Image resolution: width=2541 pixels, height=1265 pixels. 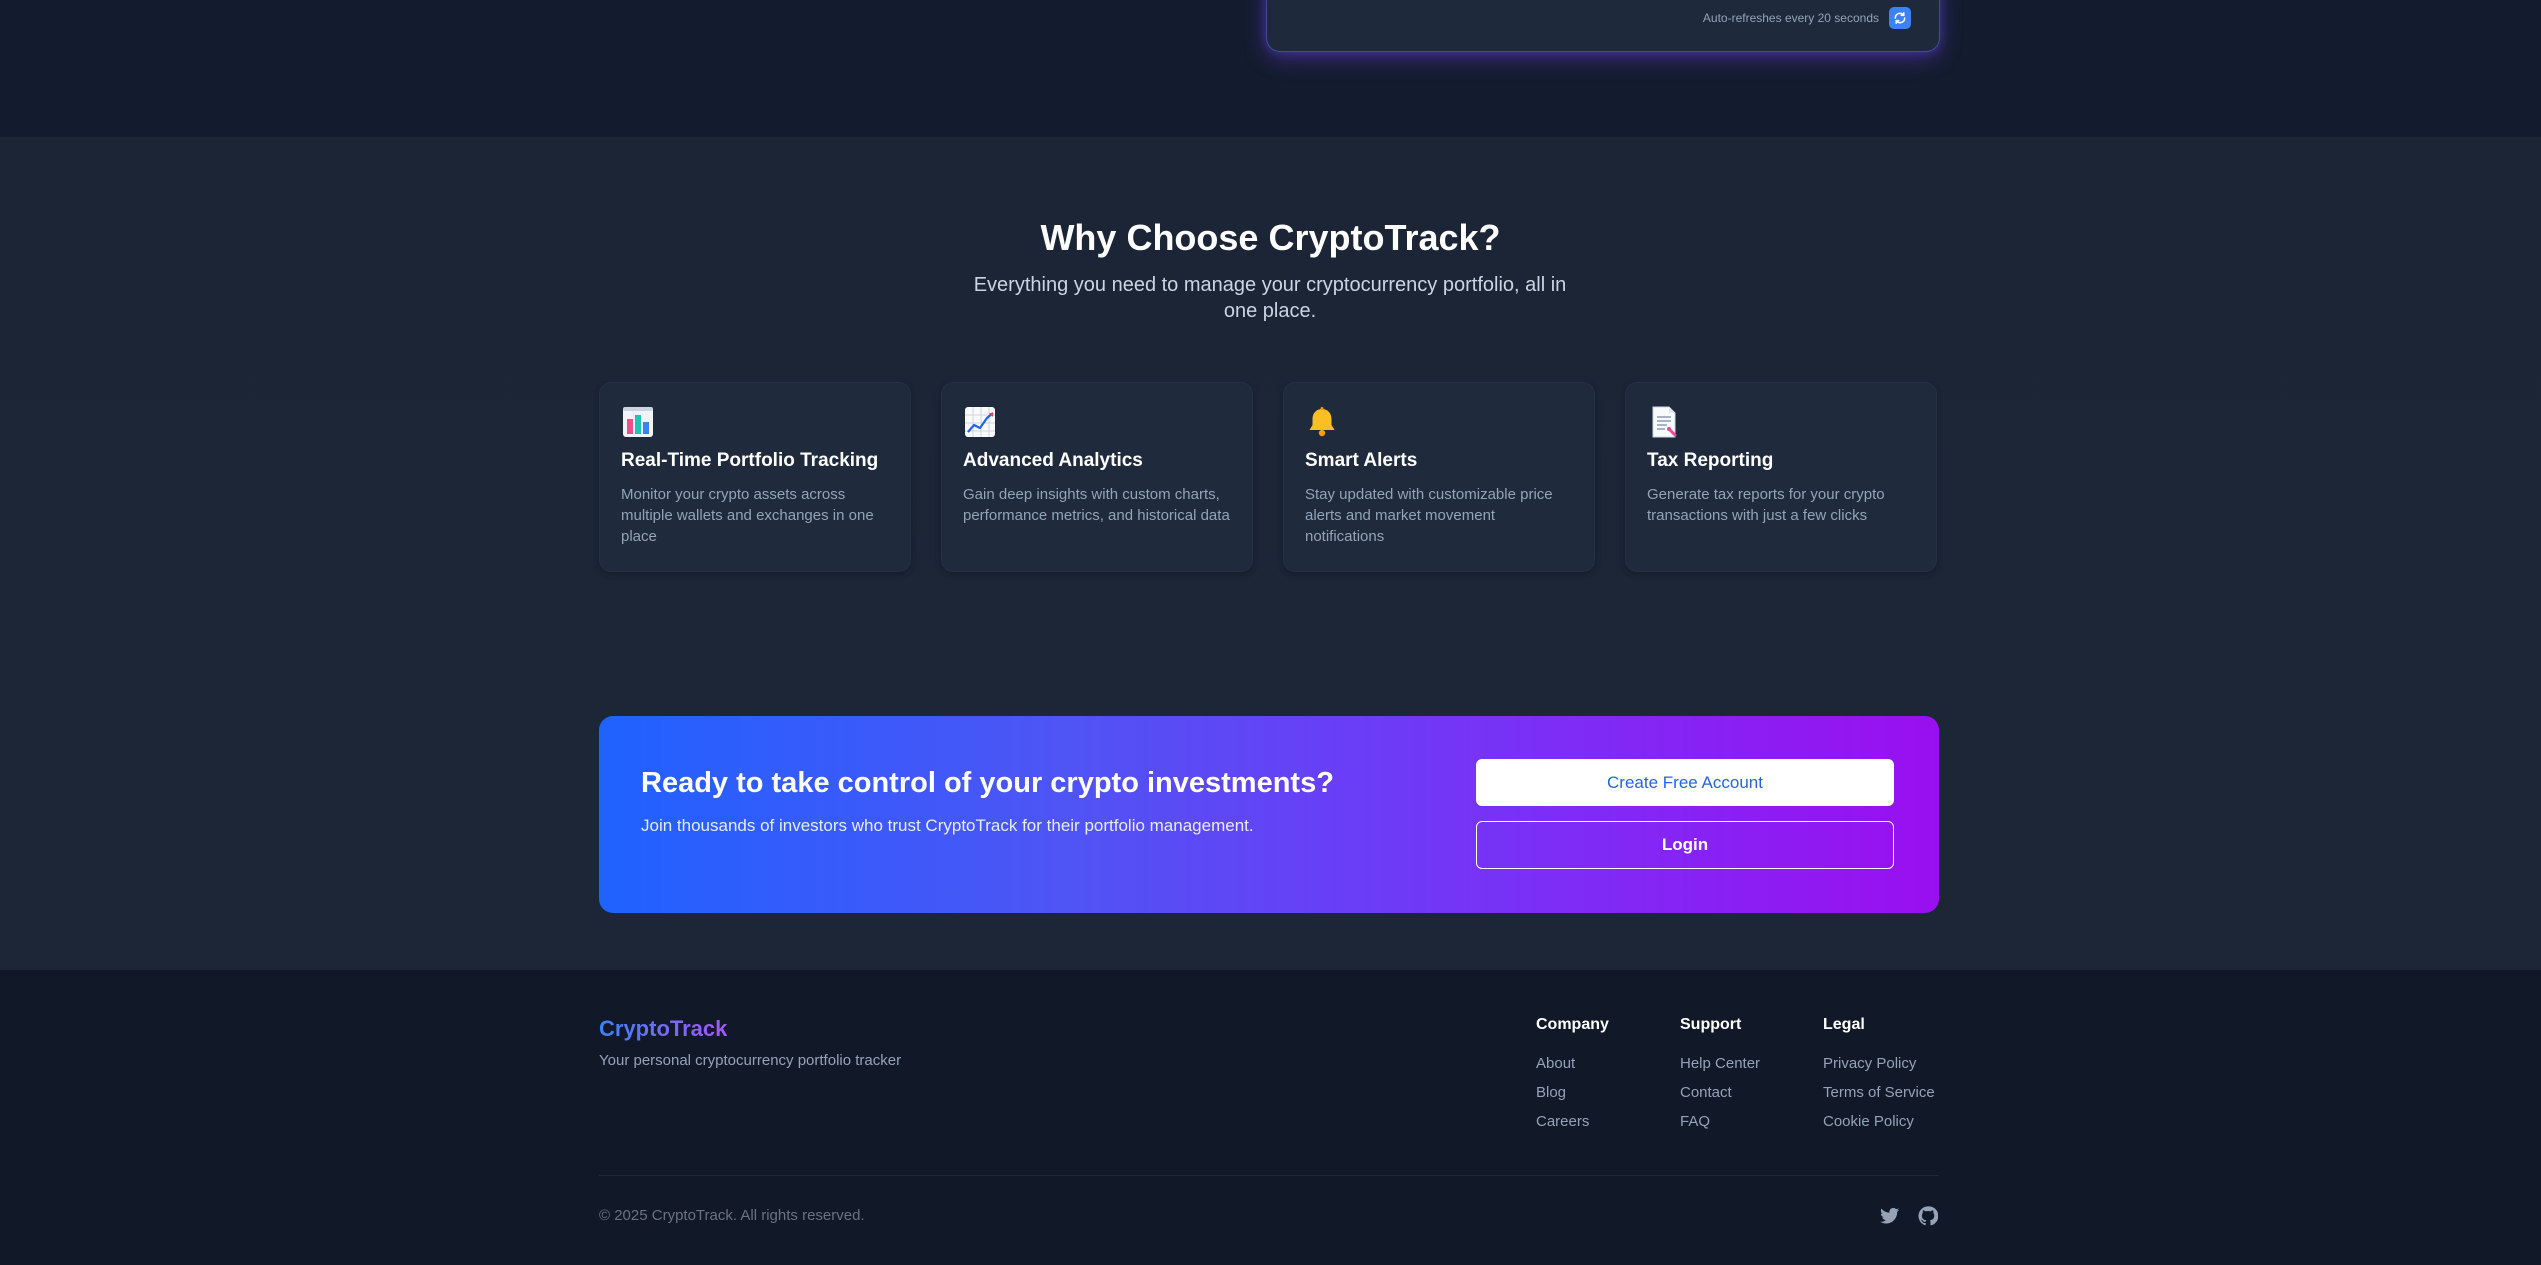 I want to click on github-link, so click(x=1928, y=1216).